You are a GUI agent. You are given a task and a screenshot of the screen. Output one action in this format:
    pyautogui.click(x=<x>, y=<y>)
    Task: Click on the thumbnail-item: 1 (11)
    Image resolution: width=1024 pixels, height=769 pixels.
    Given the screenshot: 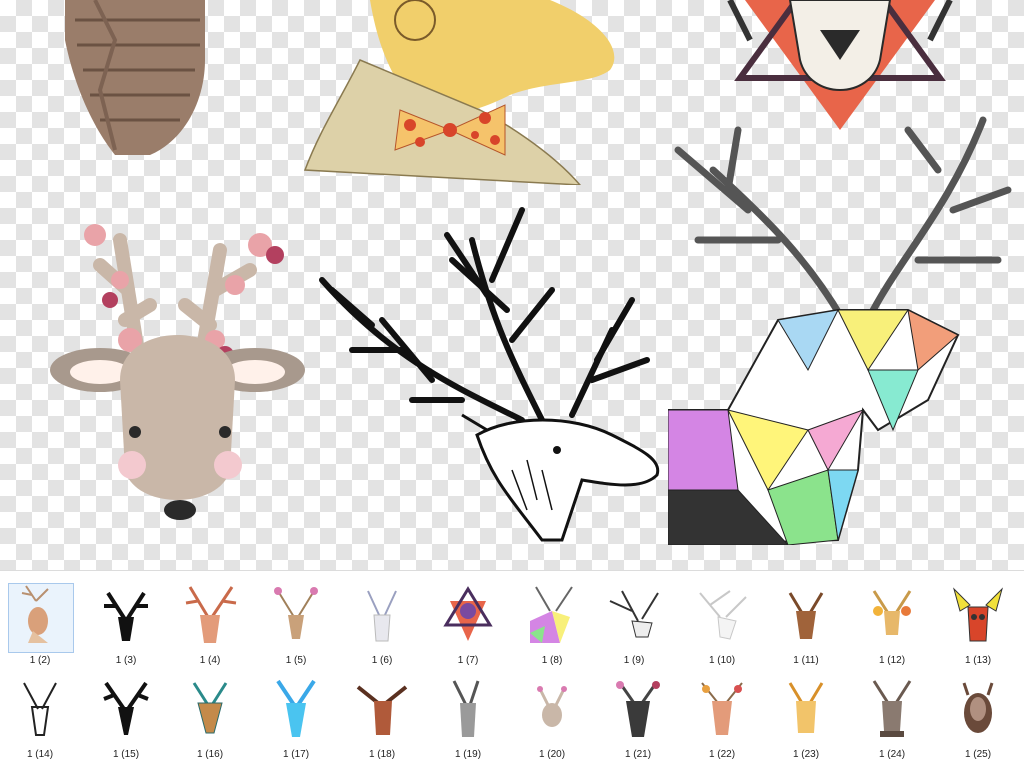 What is the action you would take?
    pyautogui.click(x=806, y=622)
    